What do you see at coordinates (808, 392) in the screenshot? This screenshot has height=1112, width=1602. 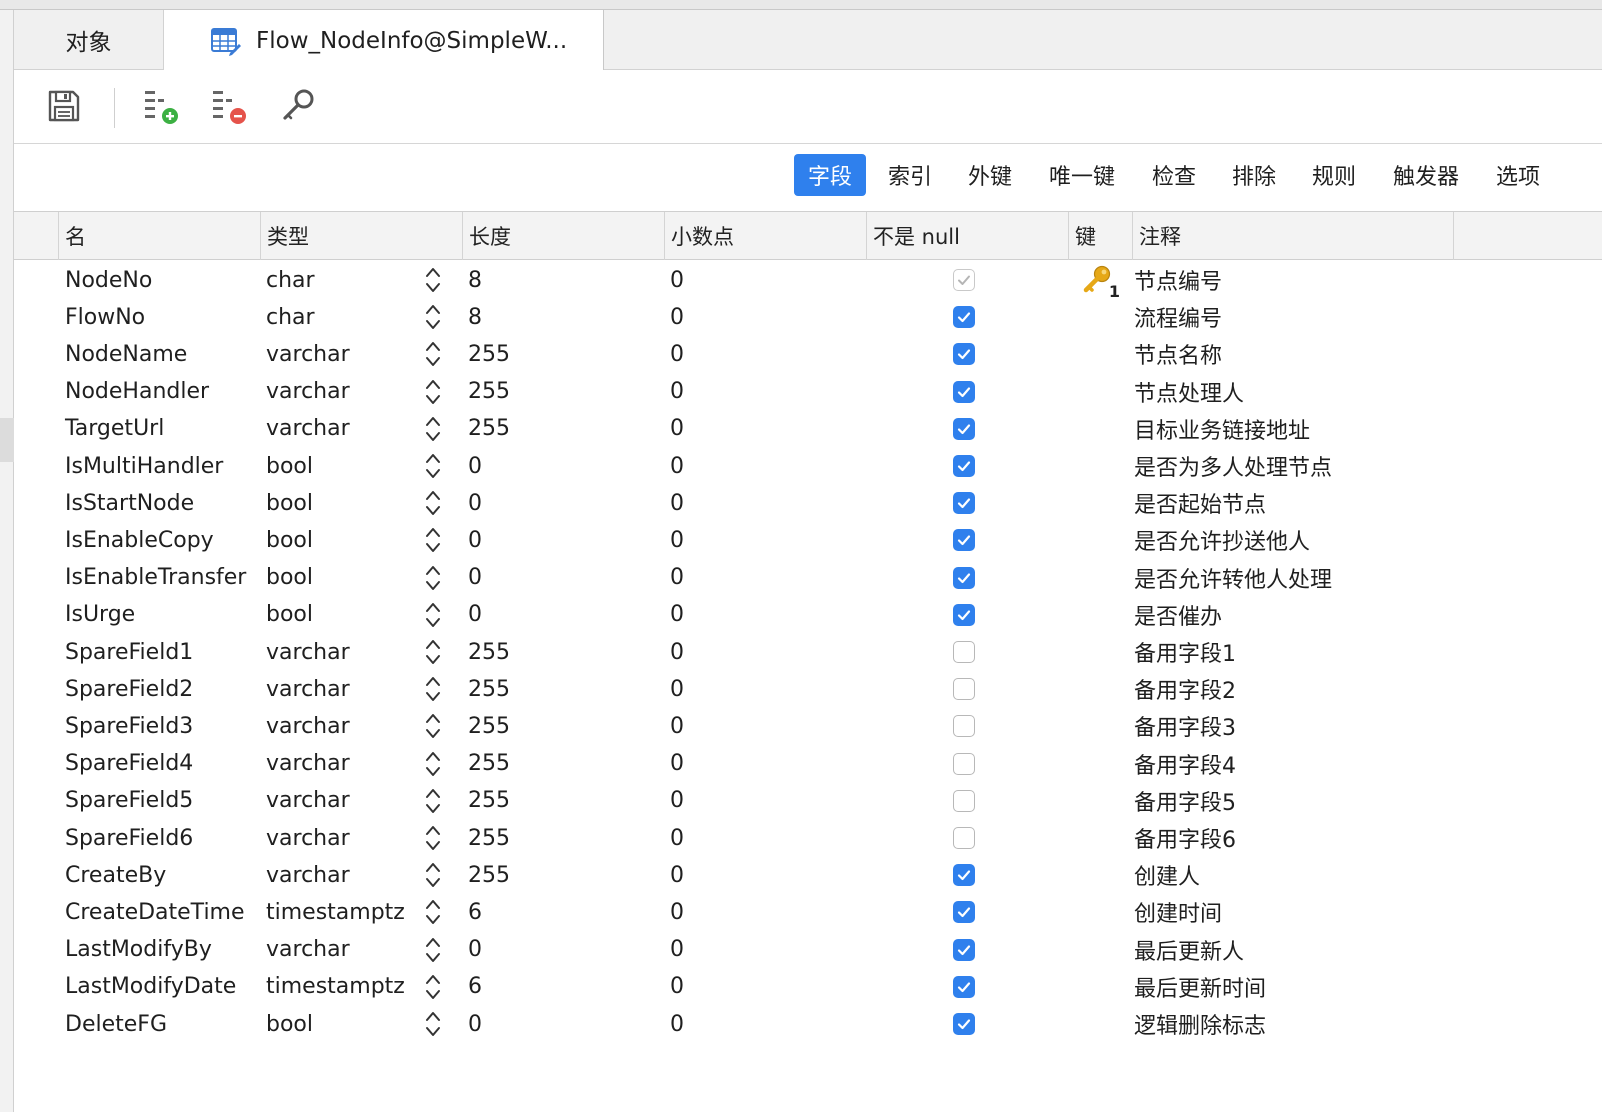 I see `table-row: NodeHandler varchar 255 0 节点处理人` at bounding box center [808, 392].